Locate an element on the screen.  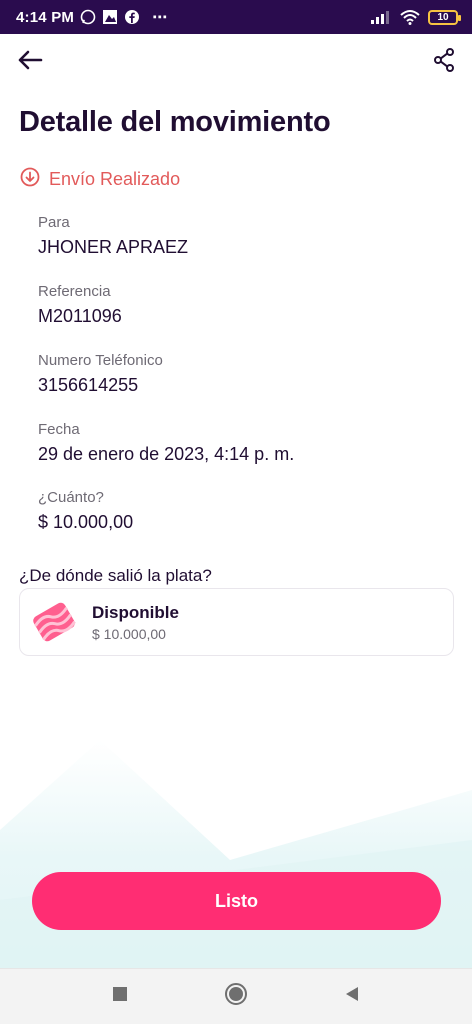
arrow-left-icon is located at coordinates (30, 62).